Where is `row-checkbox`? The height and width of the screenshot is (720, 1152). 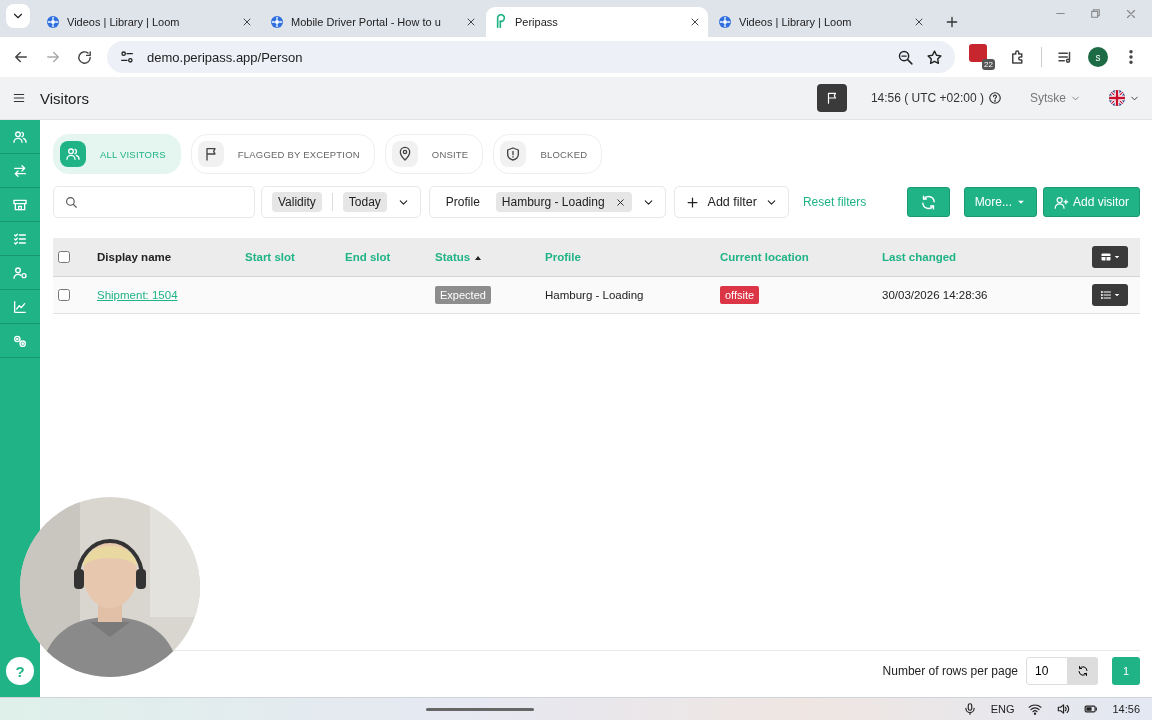 row-checkbox is located at coordinates (64, 295).